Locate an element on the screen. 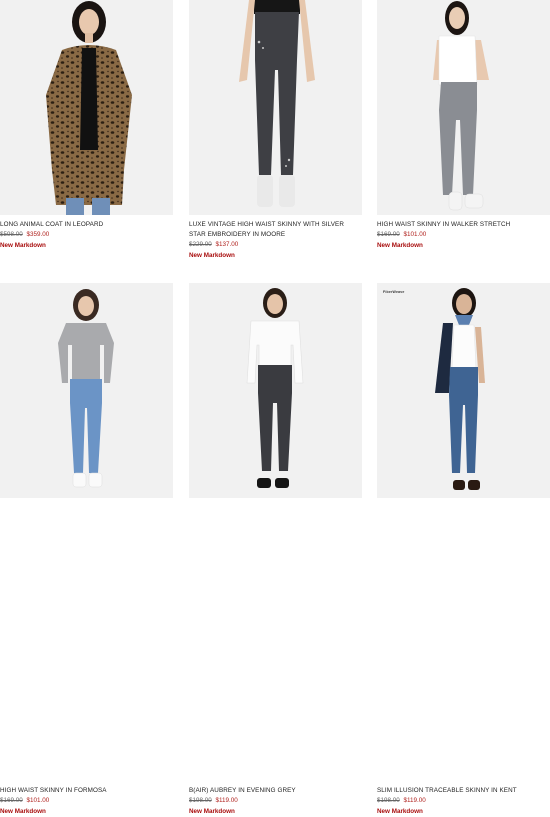 This screenshot has width=550, height=817. product-name: HIGH WAIST SKINNY IN FORMOSA is located at coordinates (86, 791).